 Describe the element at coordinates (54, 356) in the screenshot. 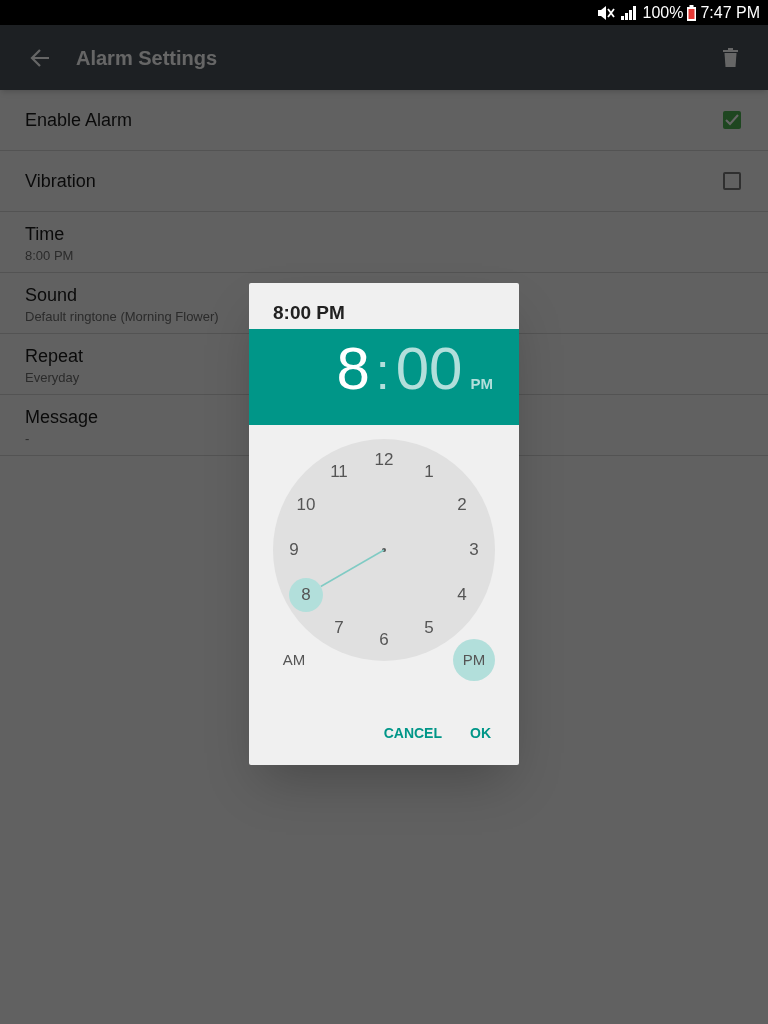

I see `setting-title: Repeat` at that location.